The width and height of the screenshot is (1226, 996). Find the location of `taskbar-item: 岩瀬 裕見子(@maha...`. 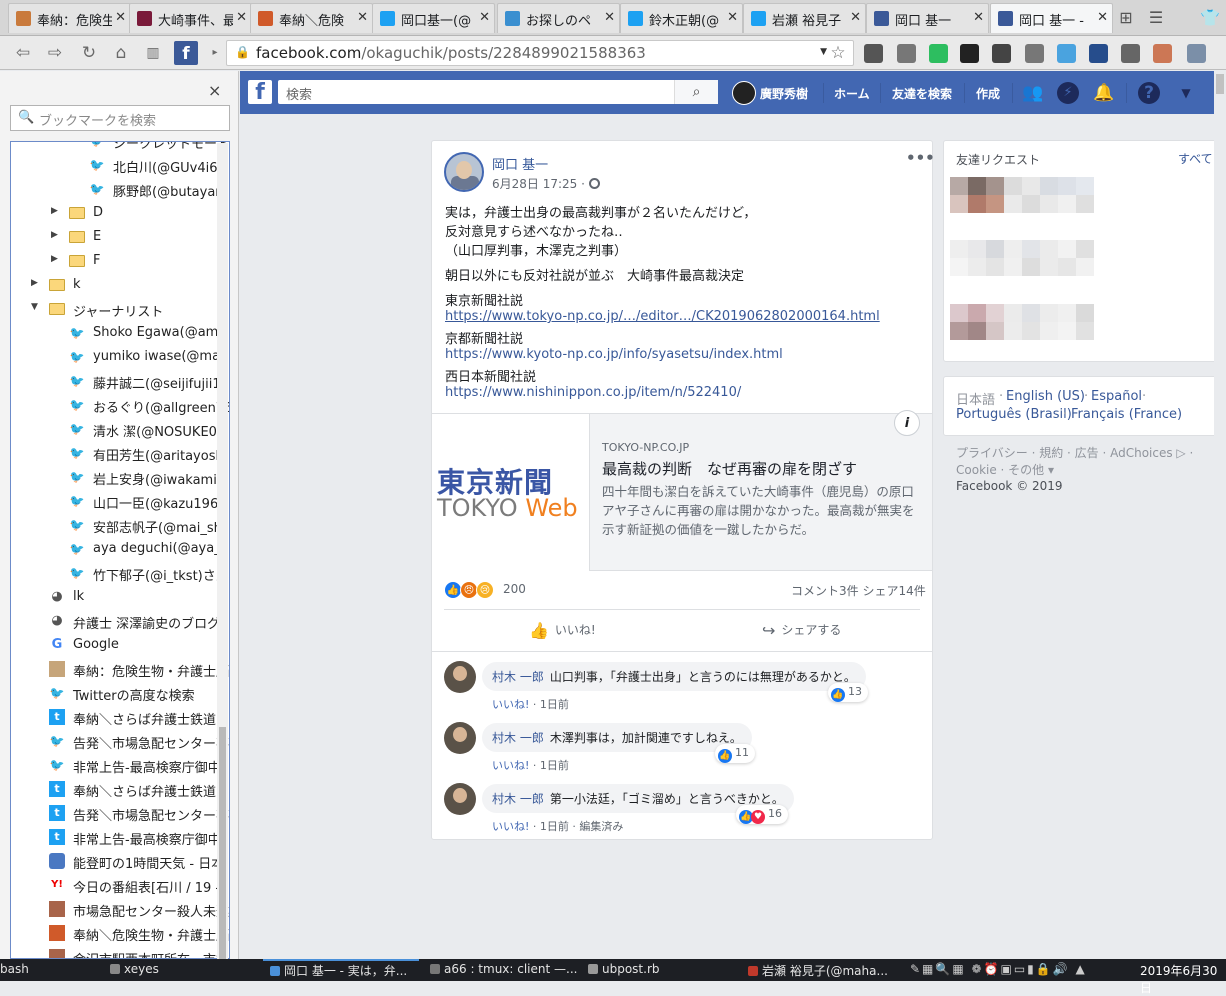

taskbar-item: 岩瀬 裕見子(@maha... is located at coordinates (818, 970).